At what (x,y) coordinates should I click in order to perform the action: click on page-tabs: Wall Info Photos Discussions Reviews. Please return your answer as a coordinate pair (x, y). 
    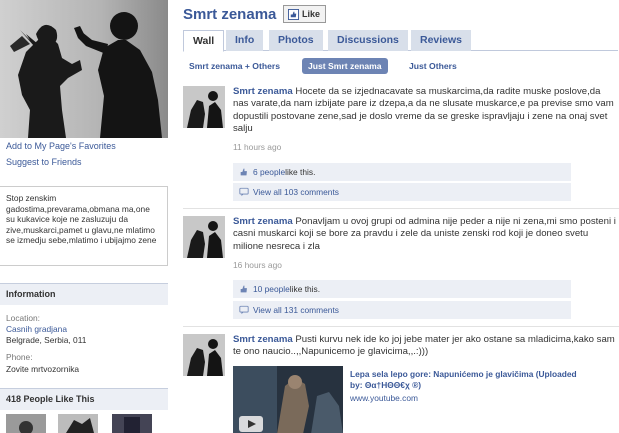
    Looking at the image, I should click on (400, 41).